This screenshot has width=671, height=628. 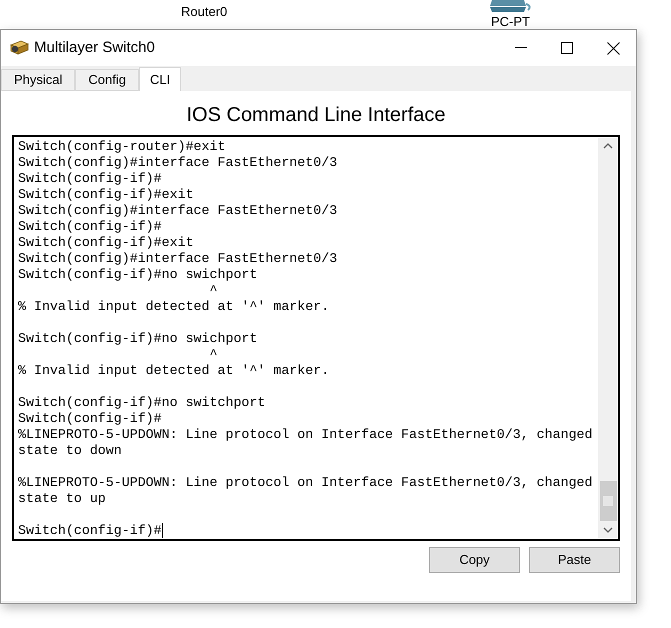 What do you see at coordinates (142, 403) in the screenshot?
I see `terminal-line: Switch(config-if)#no switchport` at bounding box center [142, 403].